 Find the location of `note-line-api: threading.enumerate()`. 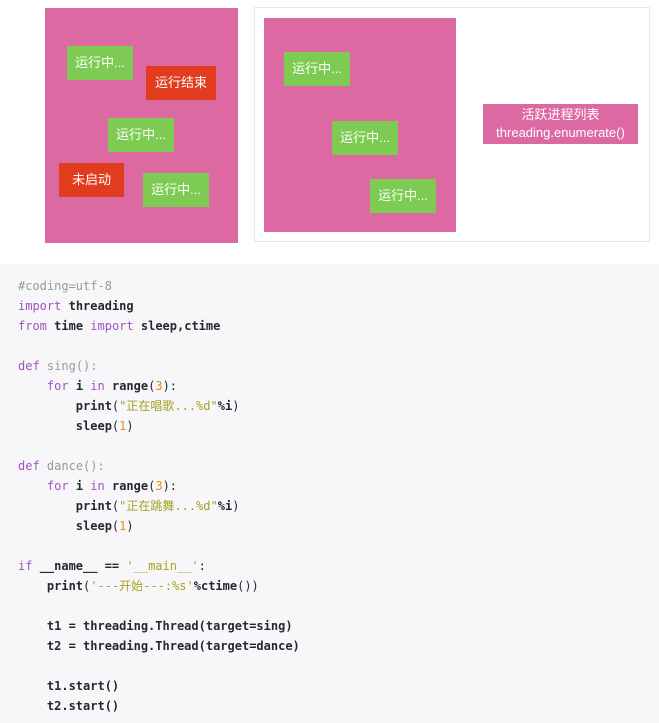

note-line-api: threading.enumerate() is located at coordinates (560, 132).